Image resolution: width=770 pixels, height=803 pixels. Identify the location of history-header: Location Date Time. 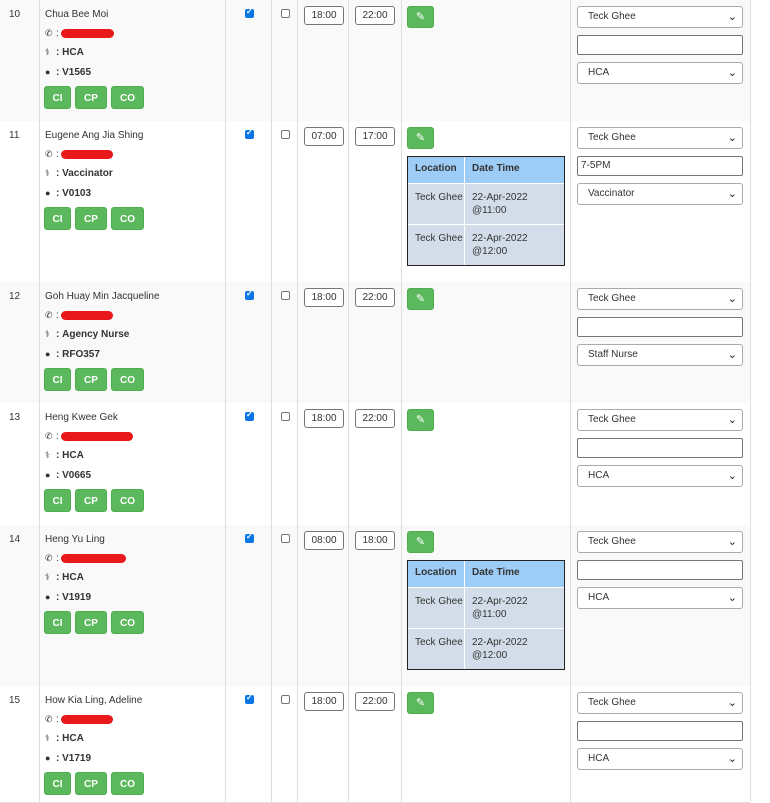
(486, 170).